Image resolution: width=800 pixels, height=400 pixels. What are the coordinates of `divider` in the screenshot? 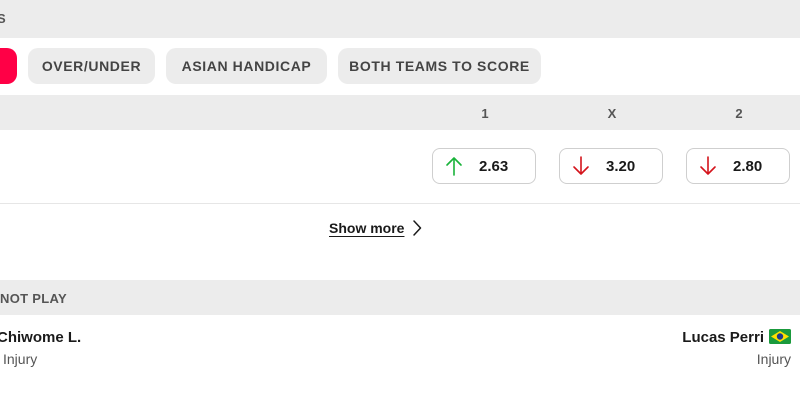 It's located at (400, 203).